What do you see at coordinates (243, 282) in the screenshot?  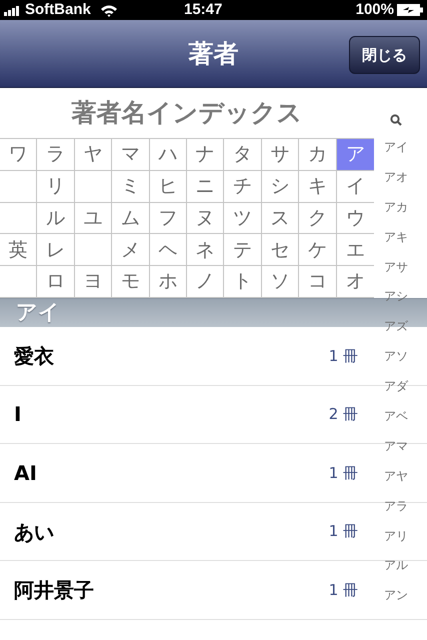 I see `kana-key: ト` at bounding box center [243, 282].